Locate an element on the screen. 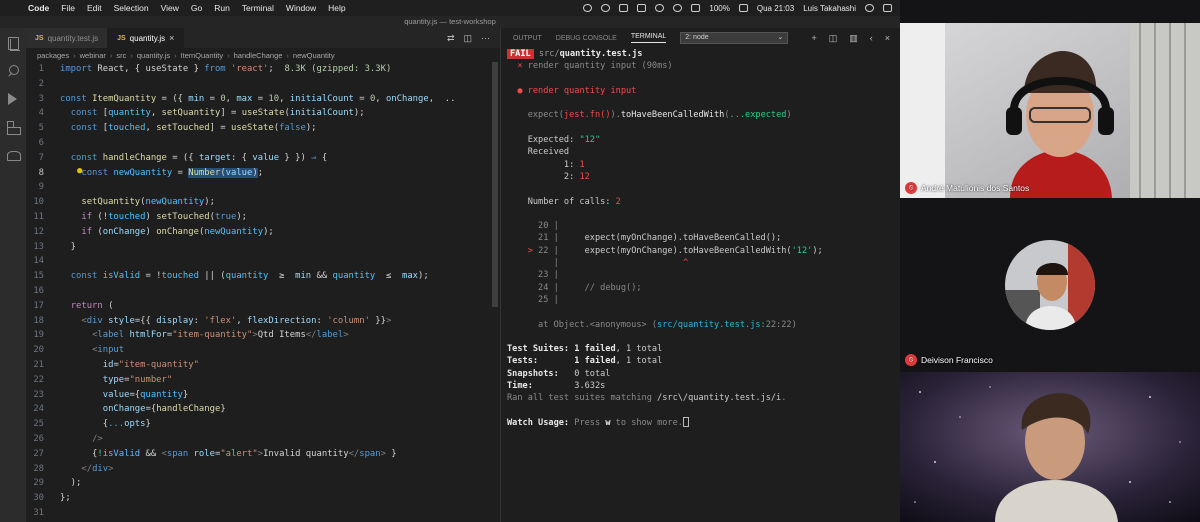 The height and width of the screenshot is (522, 1200). remote-icon is located at coordinates (13, 155).